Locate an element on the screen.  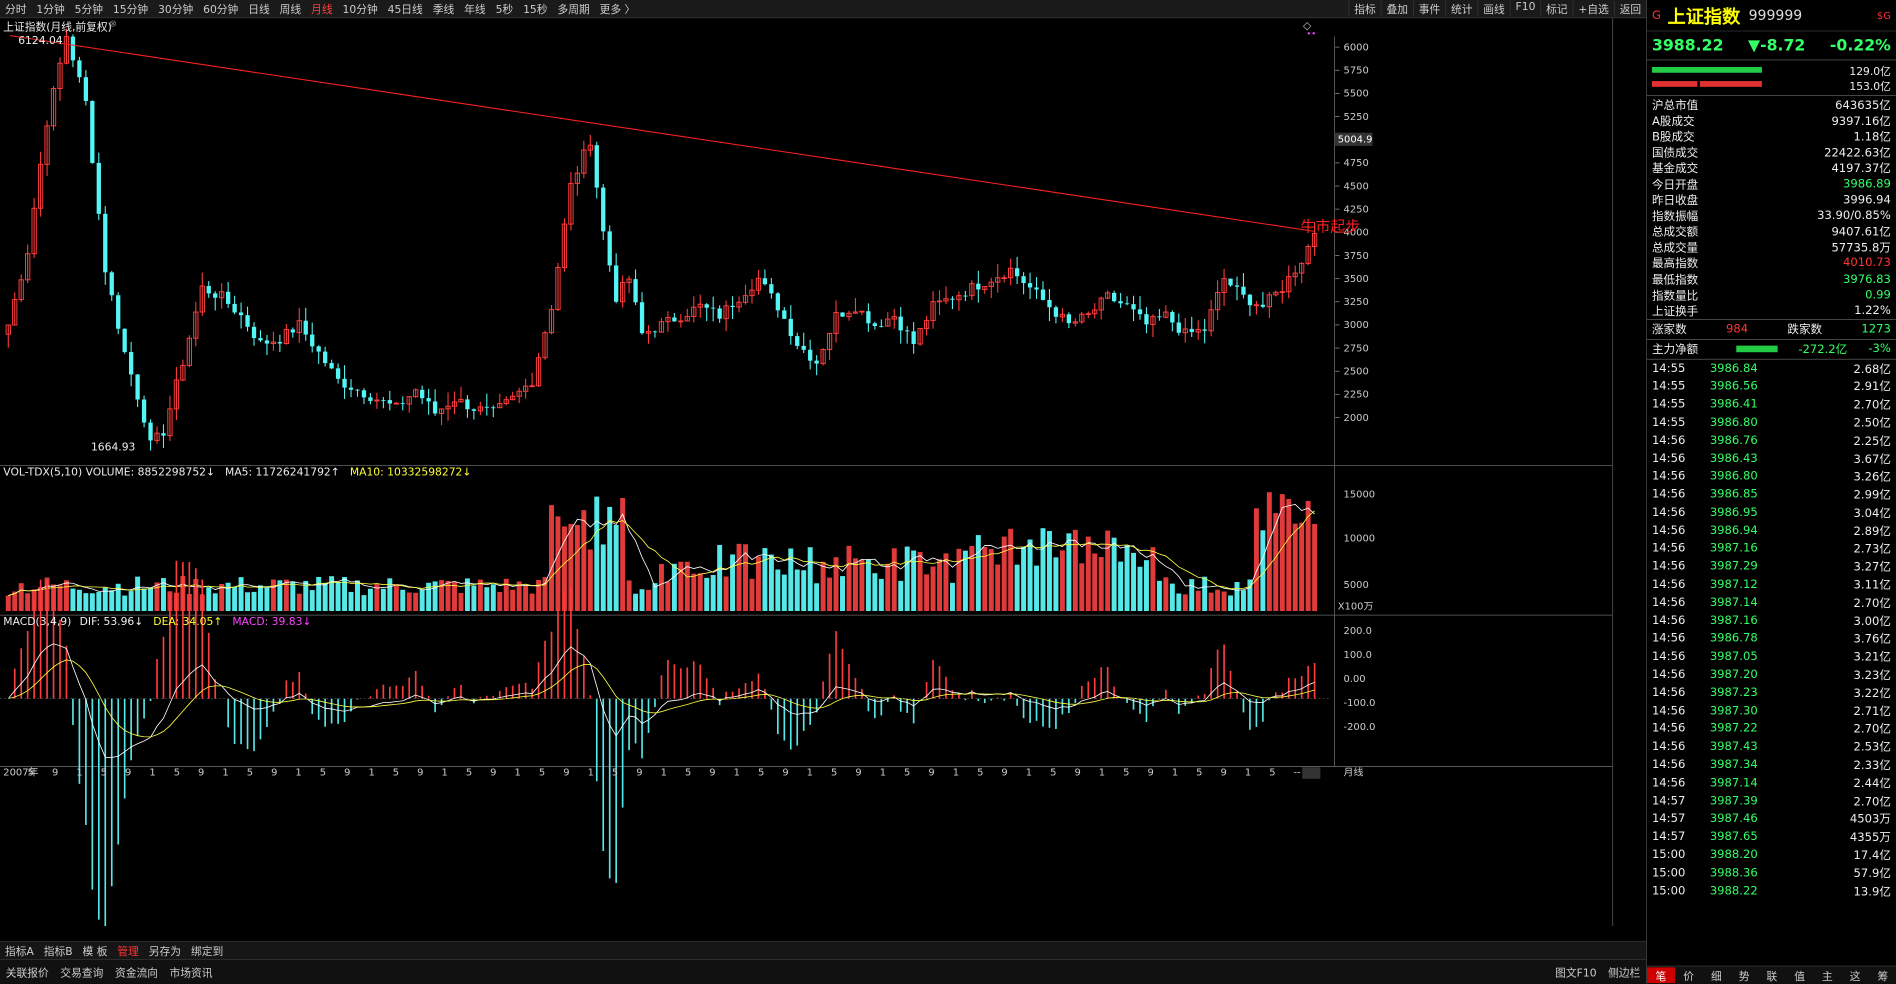
period-2: 5分钟 is located at coordinates (89, 8).